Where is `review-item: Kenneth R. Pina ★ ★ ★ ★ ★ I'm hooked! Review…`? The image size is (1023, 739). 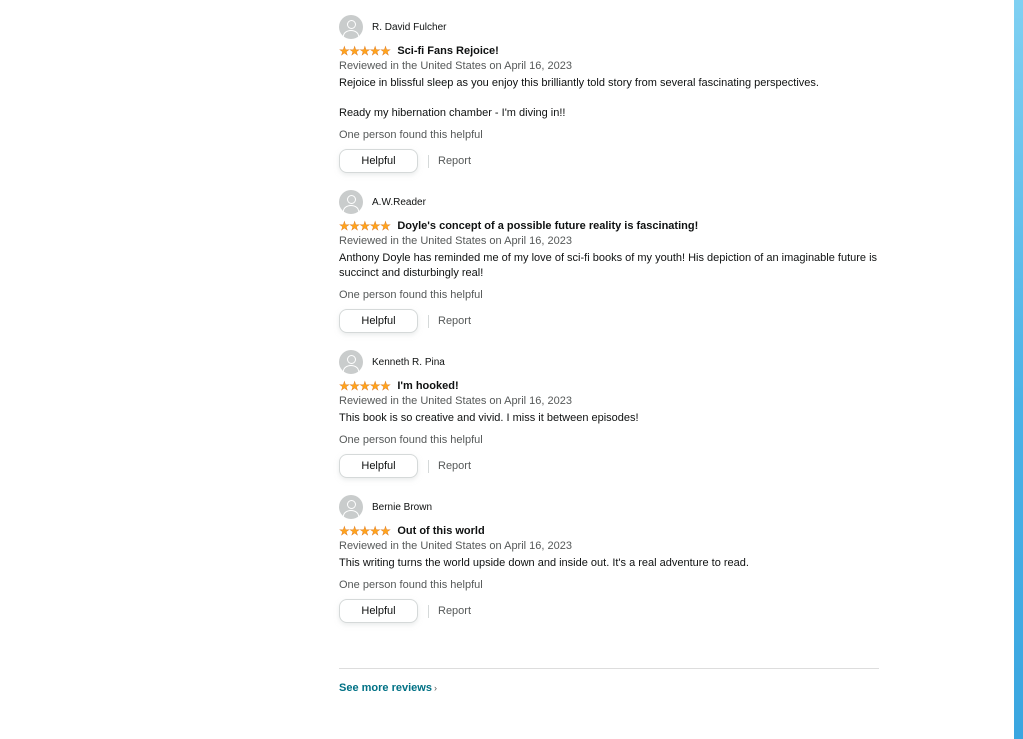 review-item: Kenneth R. Pina ★ ★ ★ ★ ★ I'm hooked! Review… is located at coordinates (609, 413).